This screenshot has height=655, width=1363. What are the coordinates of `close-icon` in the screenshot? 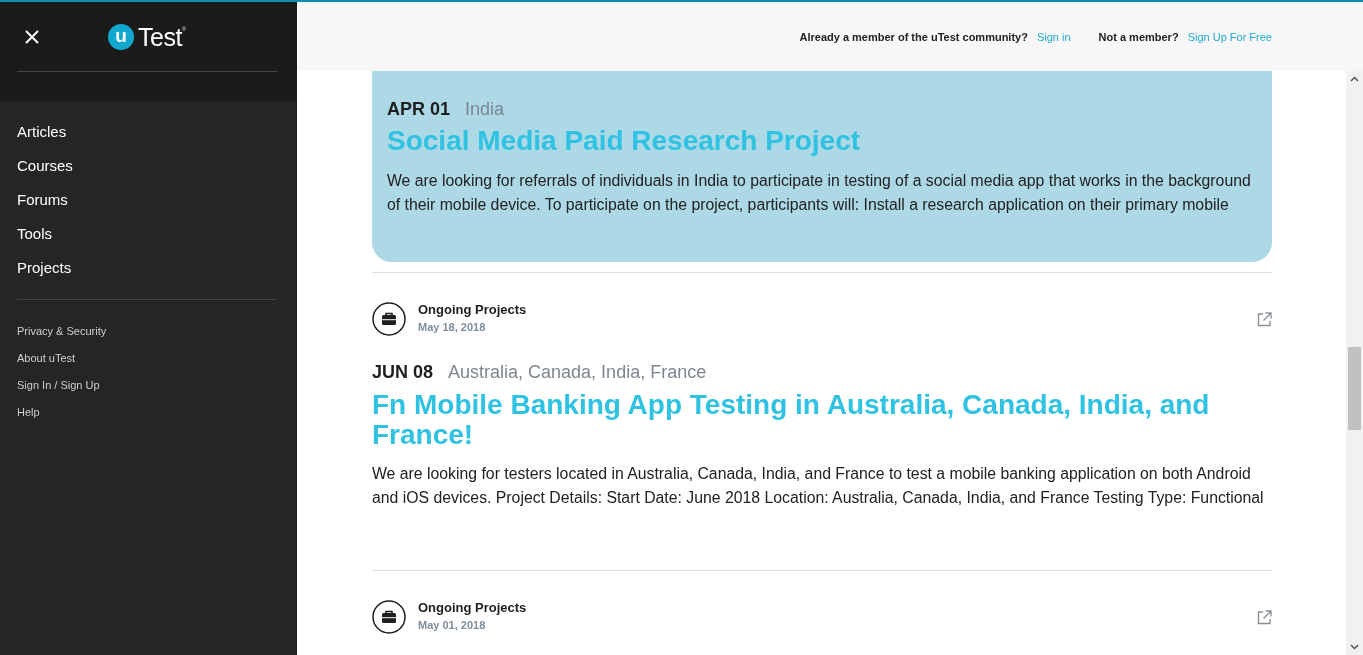 It's located at (32, 36).